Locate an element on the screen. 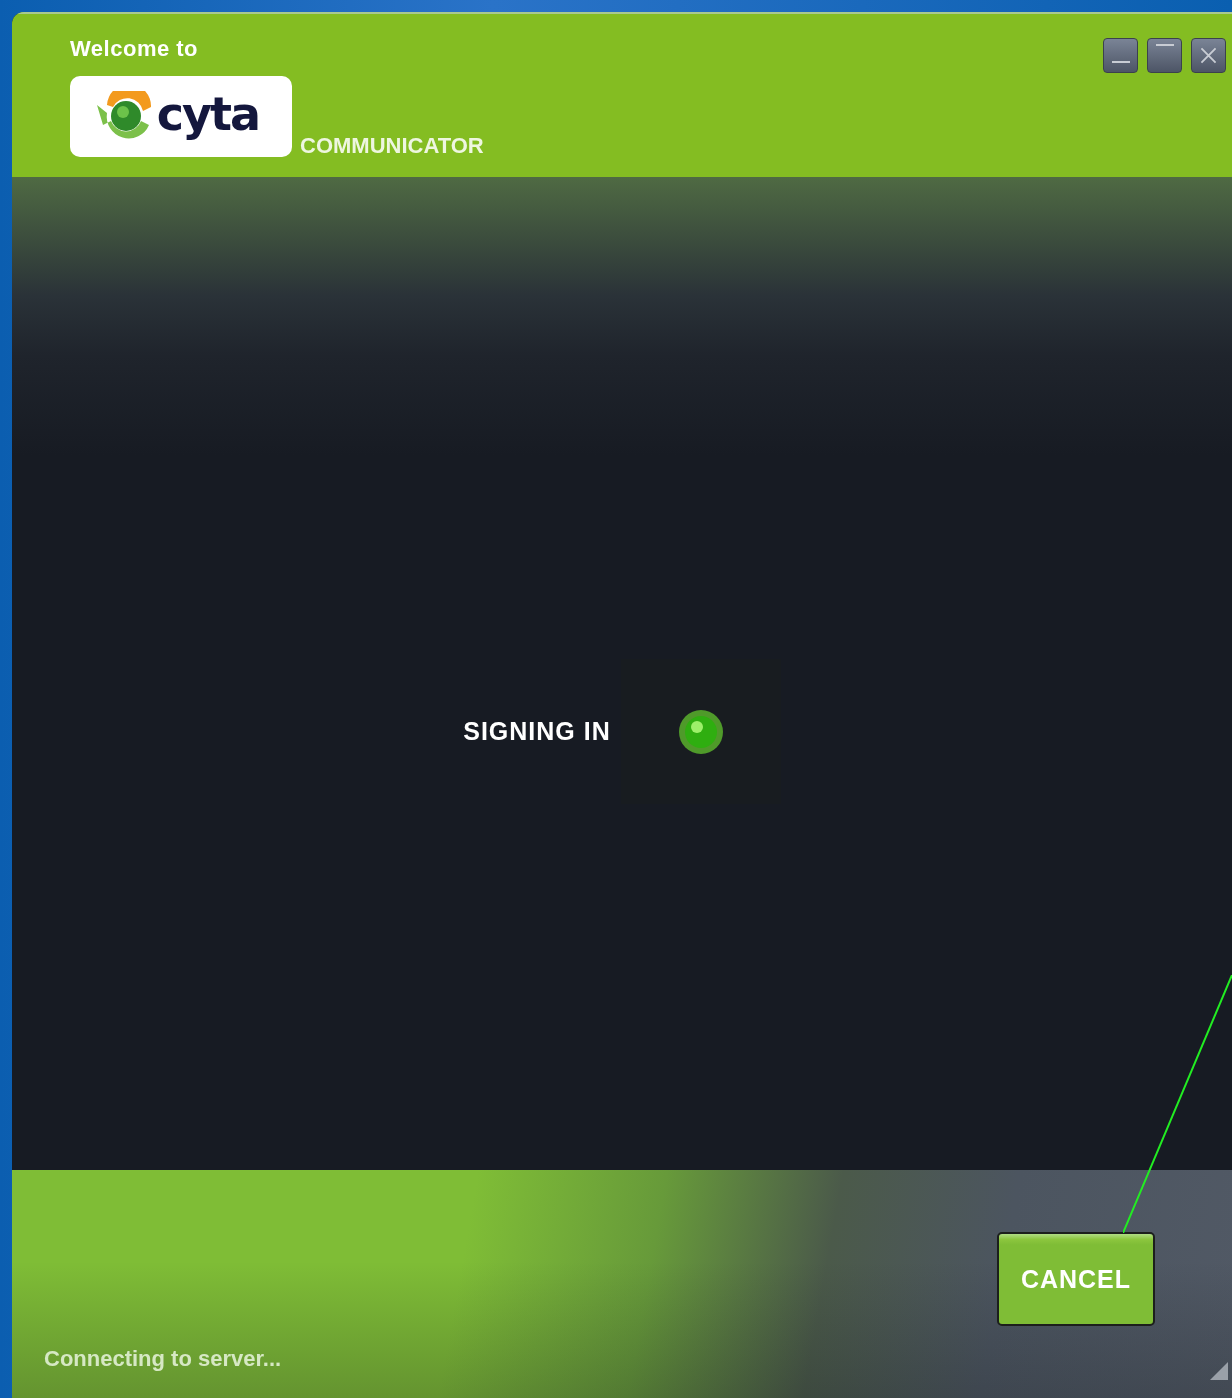 This screenshot has height=1398, width=1232. minimize-button is located at coordinates (1120, 55).